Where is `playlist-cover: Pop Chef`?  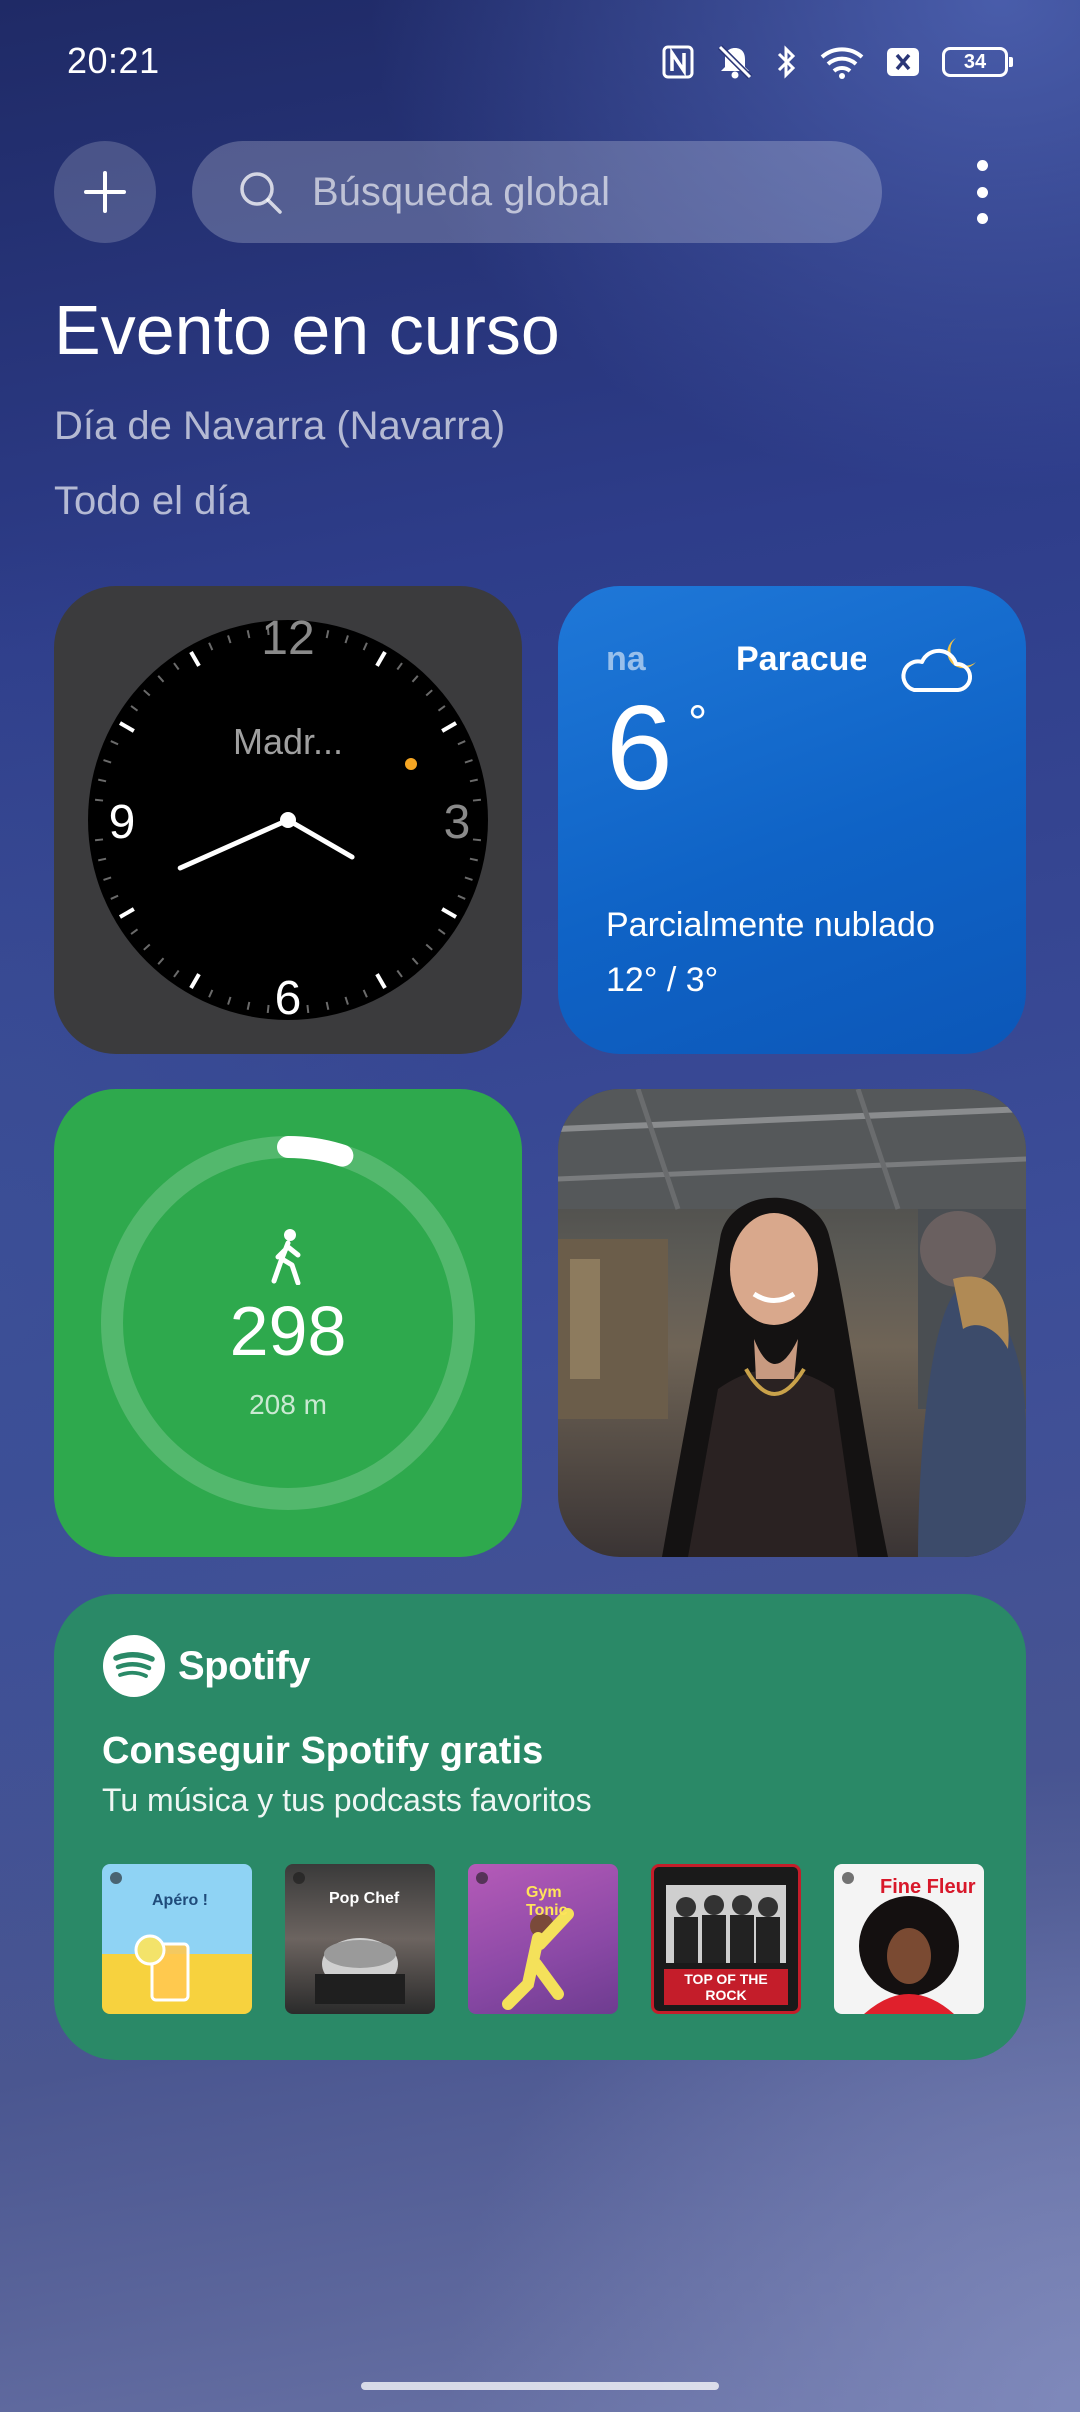 playlist-cover: Pop Chef is located at coordinates (360, 1939).